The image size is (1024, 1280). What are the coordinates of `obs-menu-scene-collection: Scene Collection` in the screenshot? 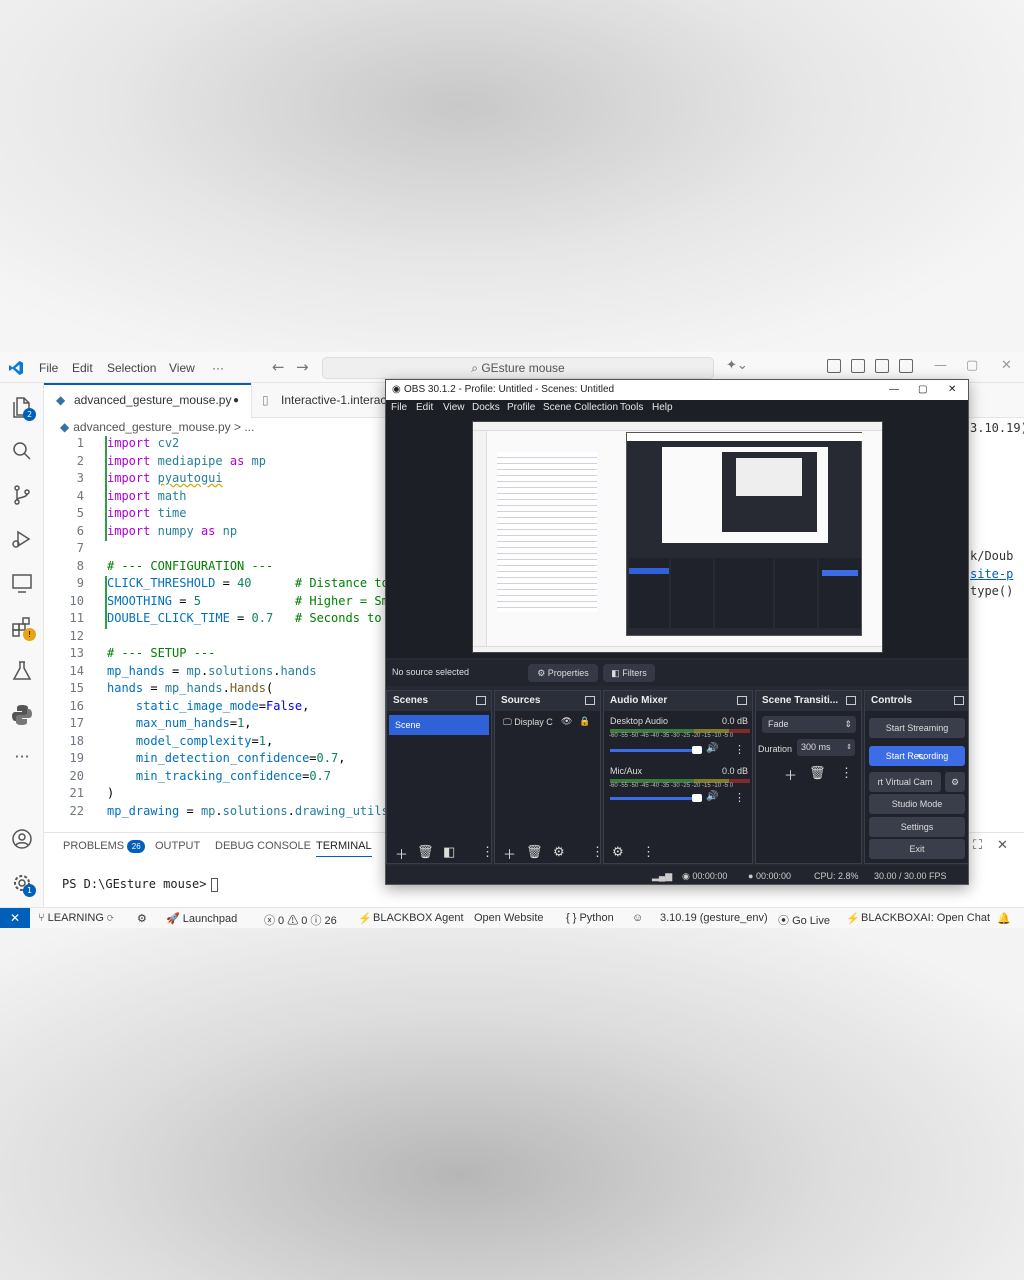 It's located at (580, 407).